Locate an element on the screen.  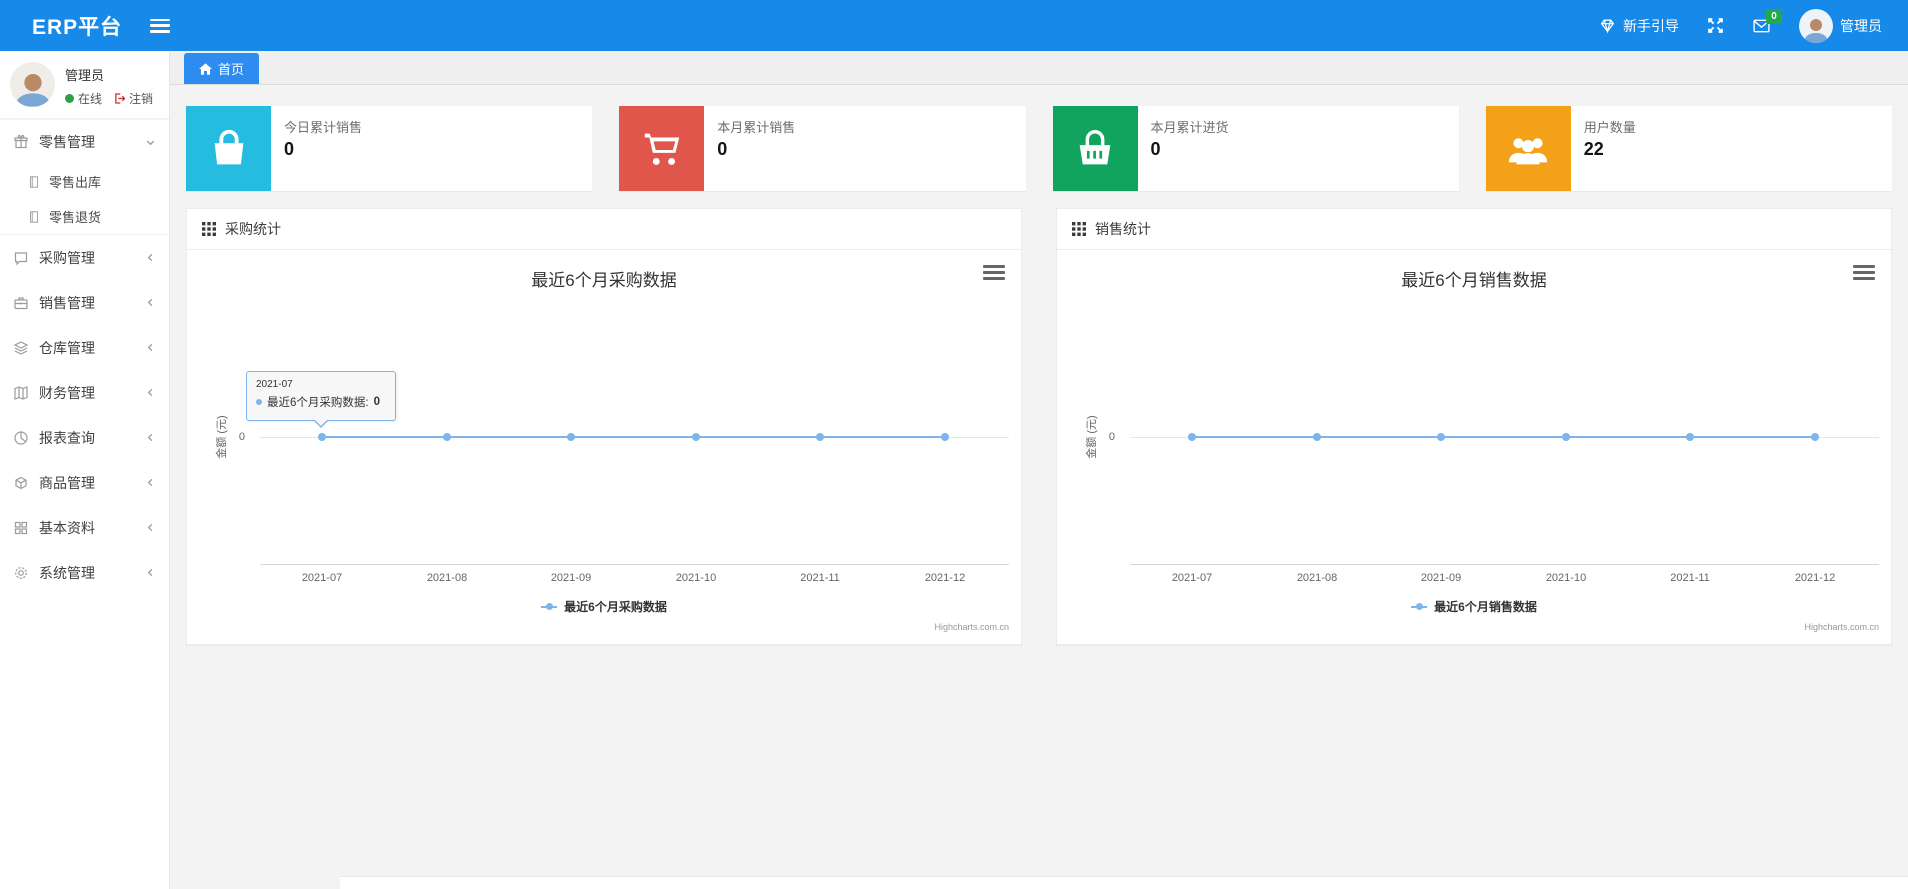
stat-card-month-purchase: 本月累计进货 0 is located at coordinates (1255, 148).